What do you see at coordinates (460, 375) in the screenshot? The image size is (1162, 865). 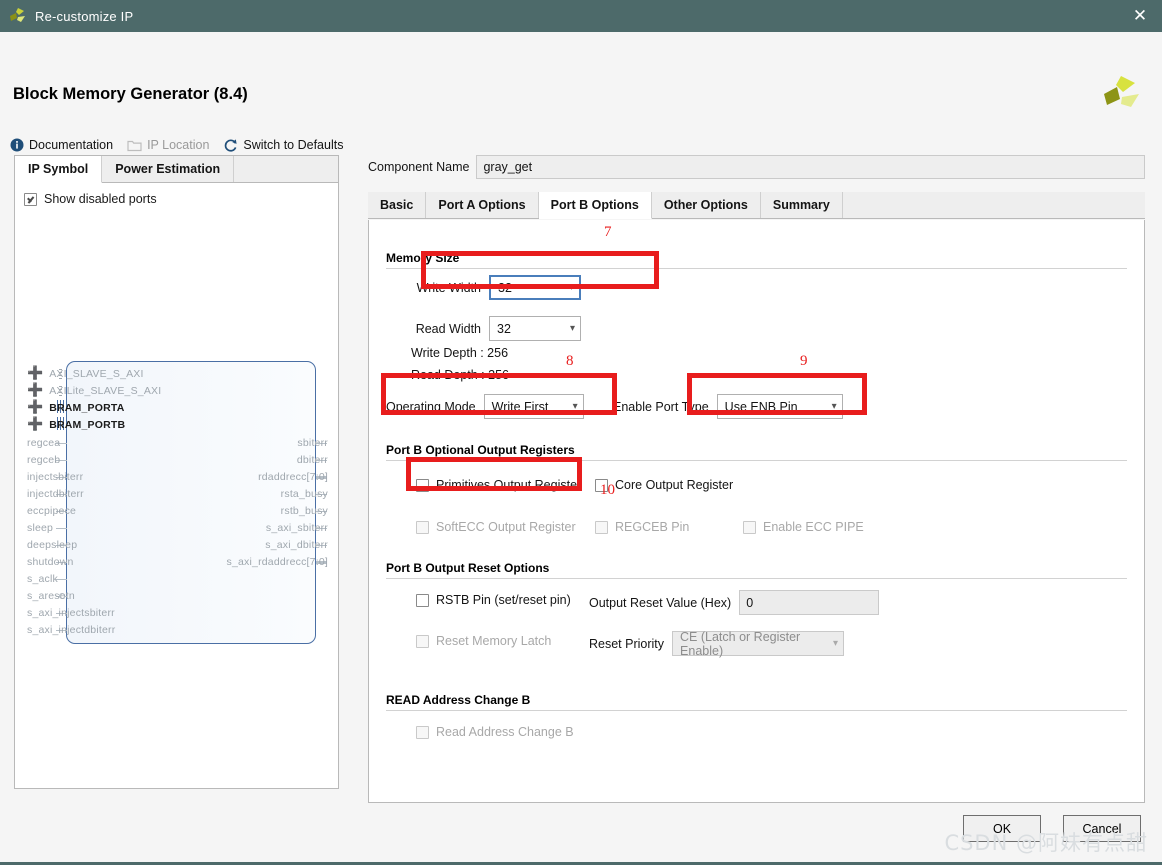 I see `read-depth-text: Read Depth : 256` at bounding box center [460, 375].